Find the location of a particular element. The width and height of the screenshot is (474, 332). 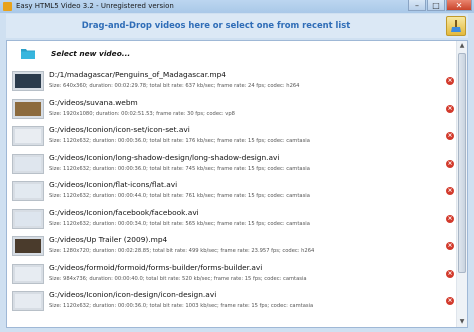

vertical-scrollbar: ▲ ▼ is located at coordinates (461, 184).